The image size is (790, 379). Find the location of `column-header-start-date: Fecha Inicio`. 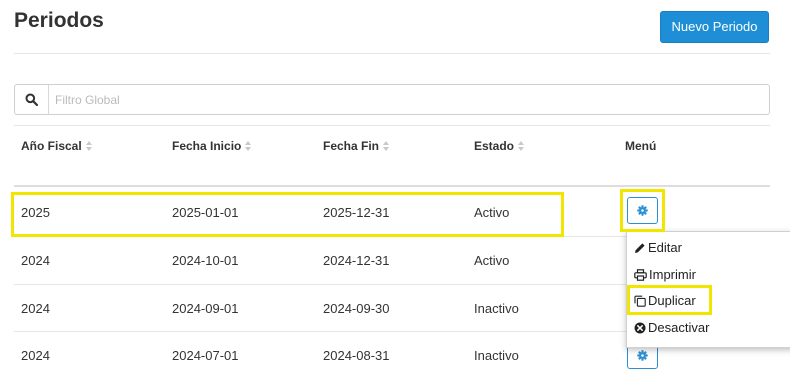

column-header-start-date: Fecha Inicio is located at coordinates (212, 146).